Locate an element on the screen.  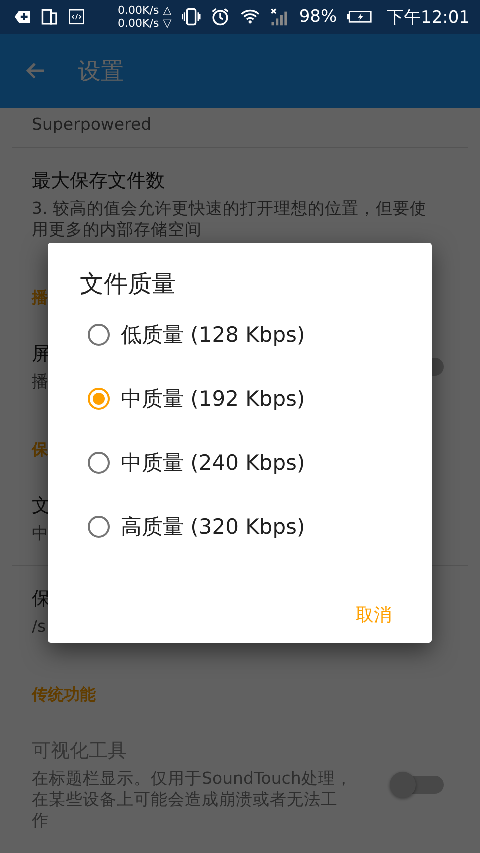
battery-charging-icon is located at coordinates (360, 17).